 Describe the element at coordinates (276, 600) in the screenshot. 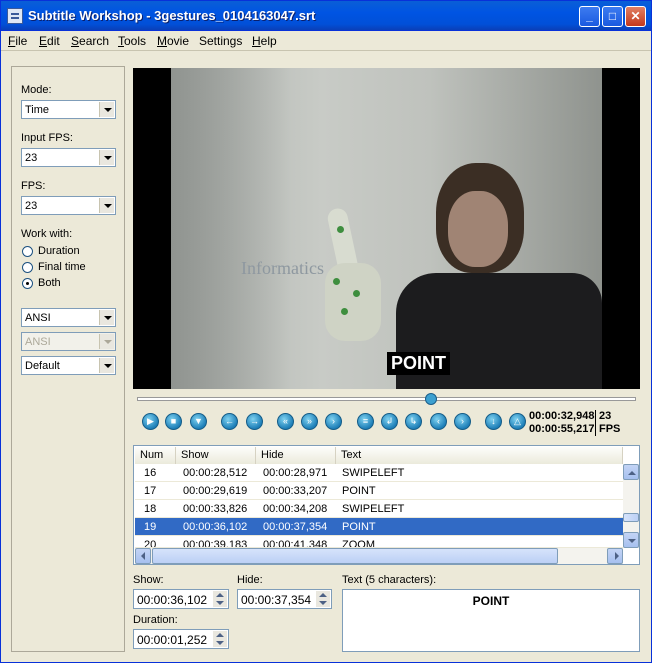

I see `hide-time-value: 00:00:37,354` at that location.